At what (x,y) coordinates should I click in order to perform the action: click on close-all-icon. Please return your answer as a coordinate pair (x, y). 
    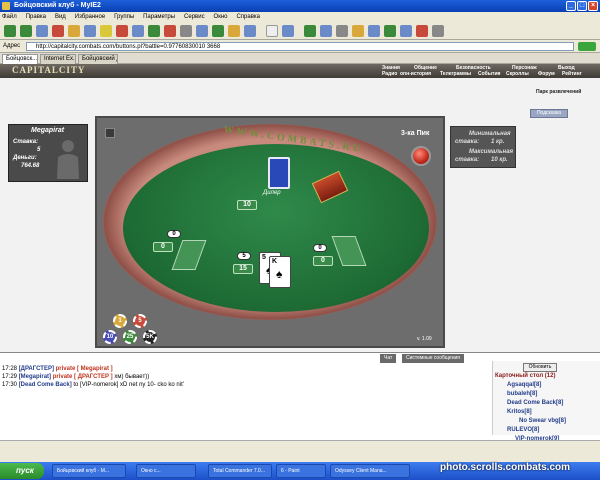
    Looking at the image, I should click on (422, 31).